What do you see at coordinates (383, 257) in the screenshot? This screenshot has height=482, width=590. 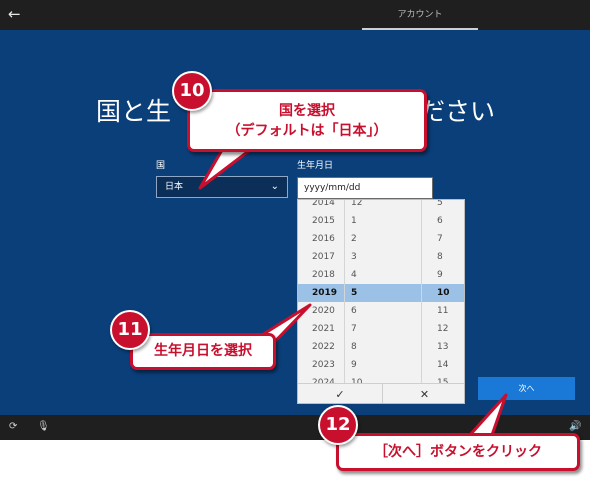 I see `month-option: 3` at bounding box center [383, 257].